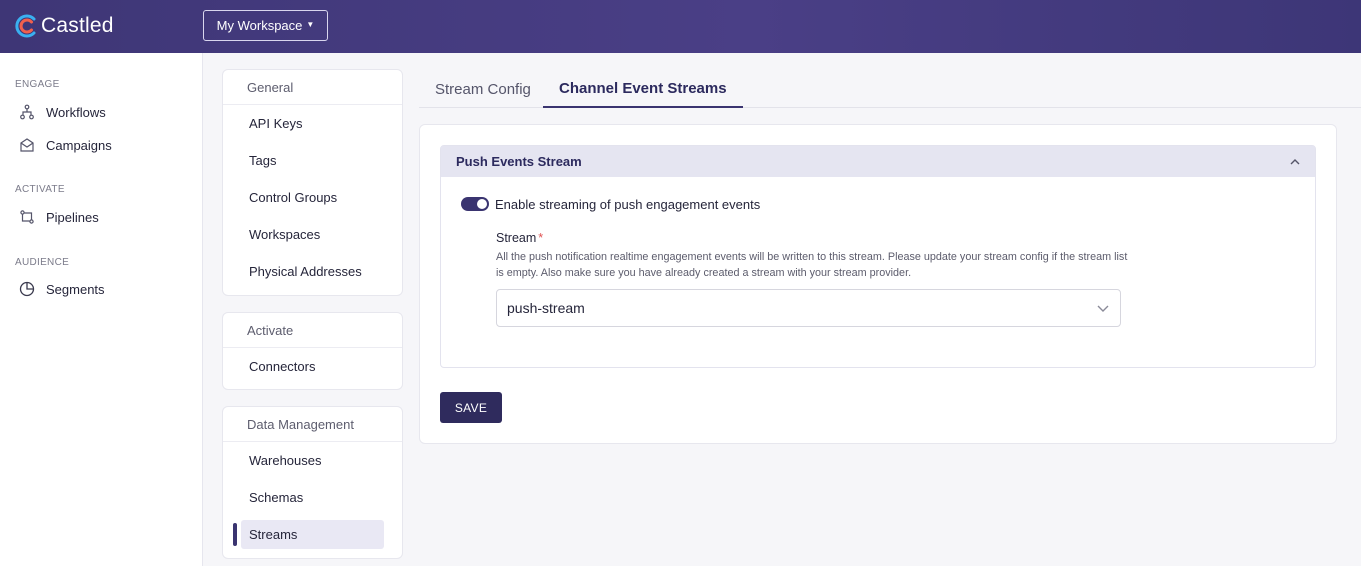 The width and height of the screenshot is (1361, 566). Describe the element at coordinates (546, 308) in the screenshot. I see `stream-select-value: push-stream` at that location.